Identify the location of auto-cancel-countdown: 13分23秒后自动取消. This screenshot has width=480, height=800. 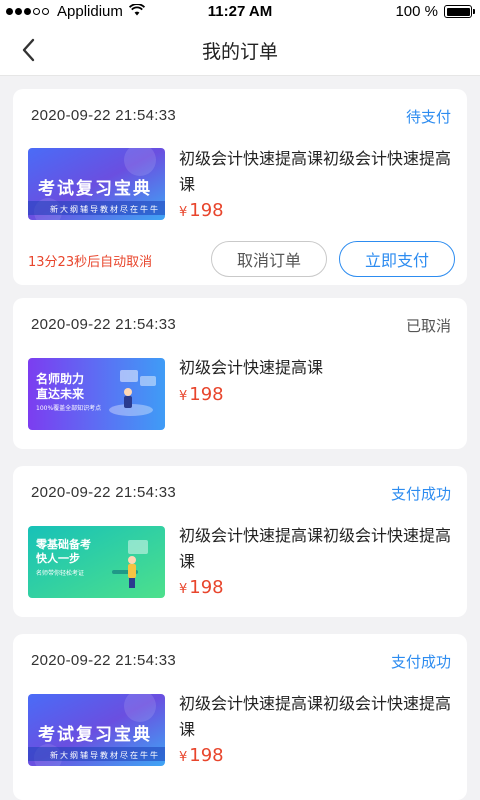
(90, 262).